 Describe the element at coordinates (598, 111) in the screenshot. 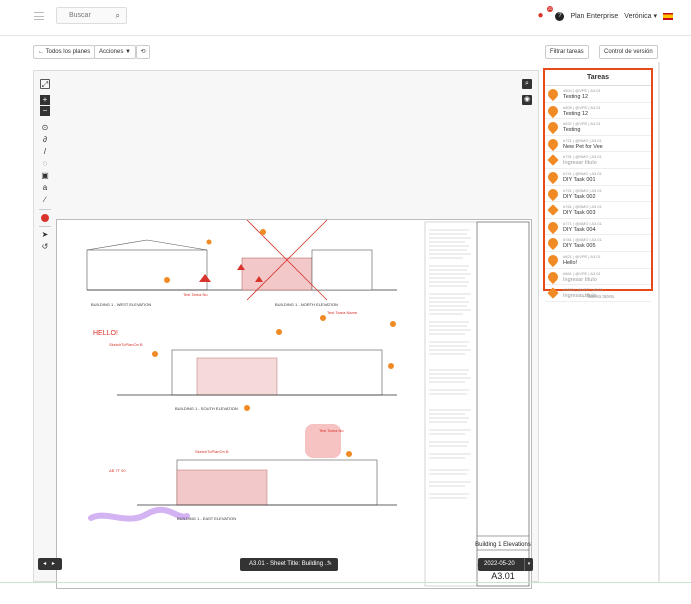

I see `task-row: #505 | @VPE | A3.01 Testing 12` at that location.